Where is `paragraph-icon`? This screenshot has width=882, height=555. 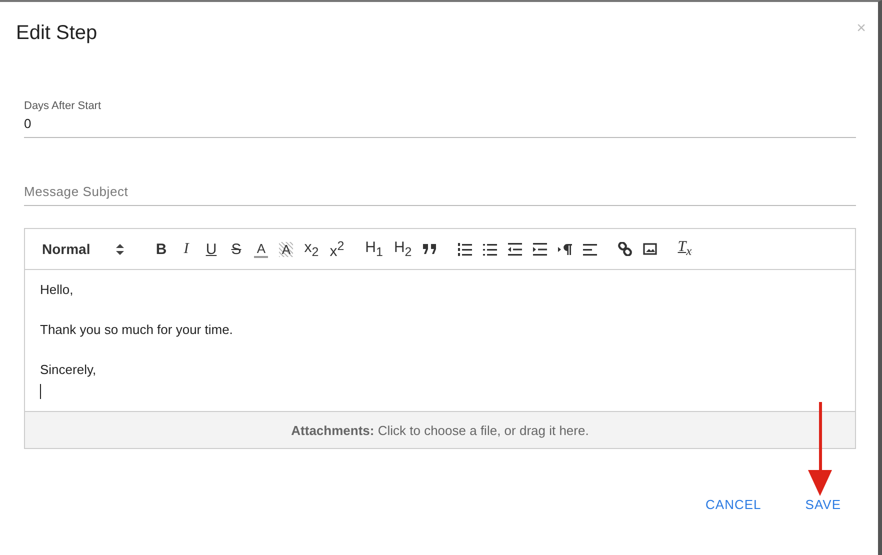
paragraph-icon is located at coordinates (565, 249).